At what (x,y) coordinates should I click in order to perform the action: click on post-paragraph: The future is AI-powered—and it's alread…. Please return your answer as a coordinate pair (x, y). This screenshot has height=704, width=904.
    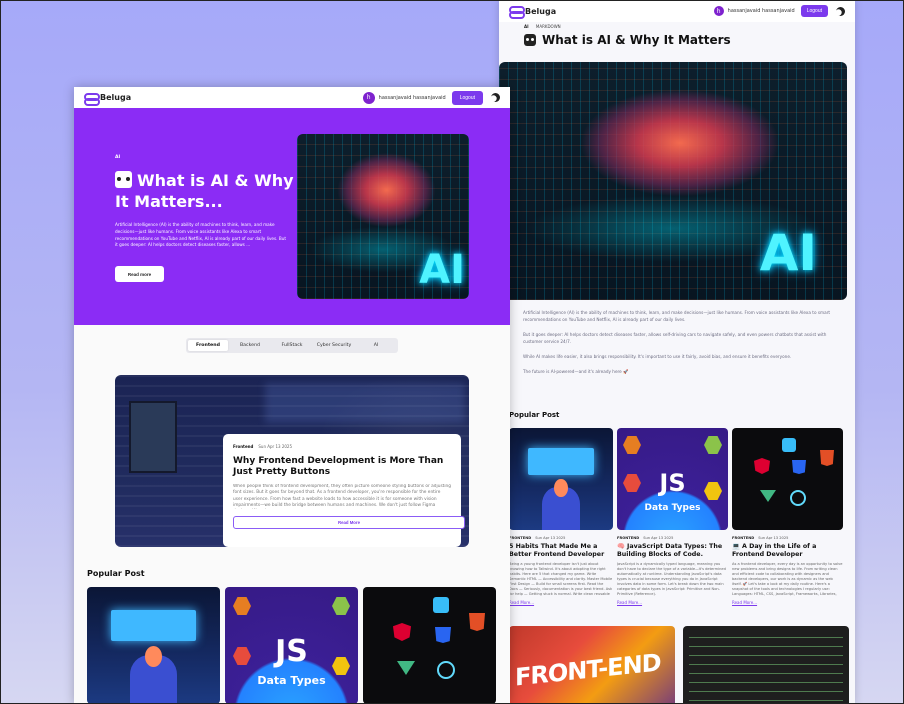
    Looking at the image, I should click on (576, 371).